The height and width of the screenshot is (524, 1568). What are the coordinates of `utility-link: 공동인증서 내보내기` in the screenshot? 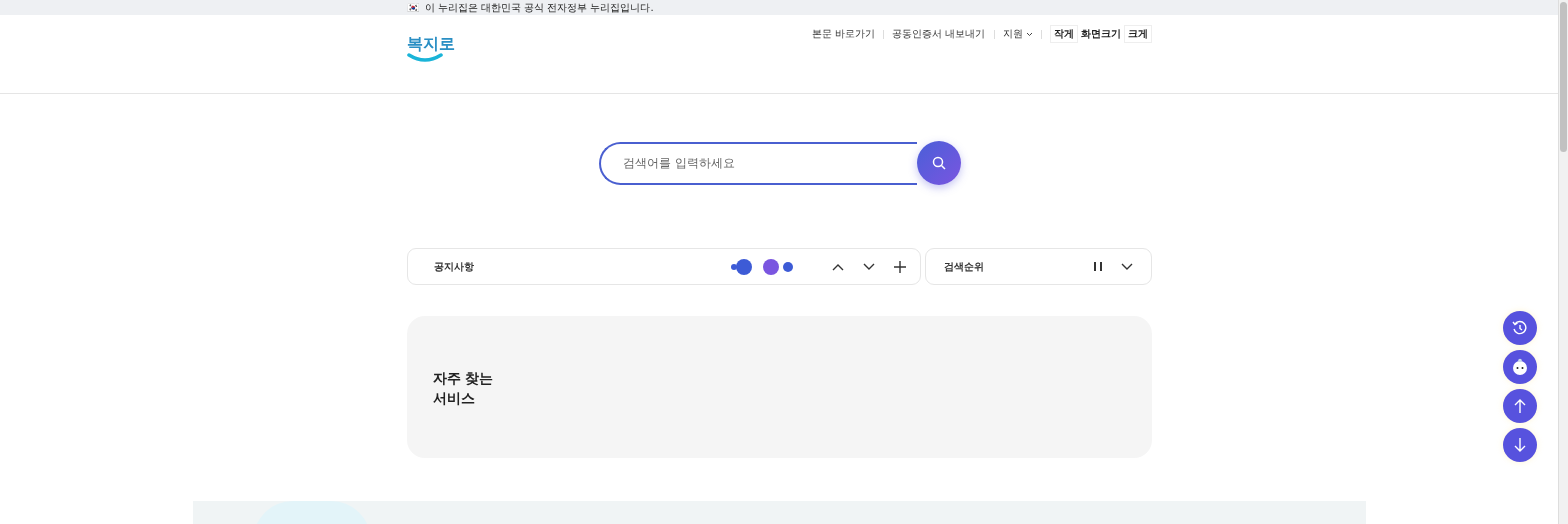 It's located at (939, 34).